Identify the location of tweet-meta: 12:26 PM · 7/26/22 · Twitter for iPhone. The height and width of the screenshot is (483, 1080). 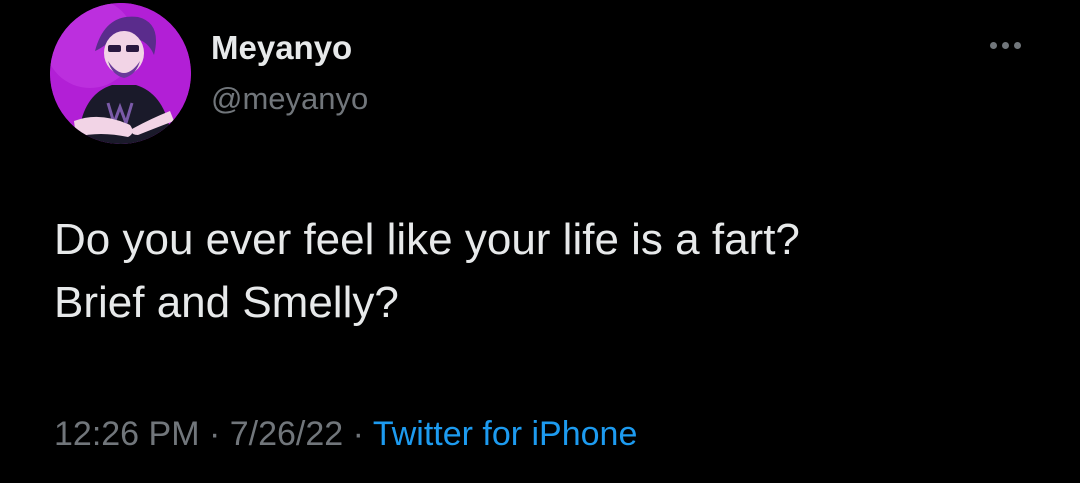
(345, 434).